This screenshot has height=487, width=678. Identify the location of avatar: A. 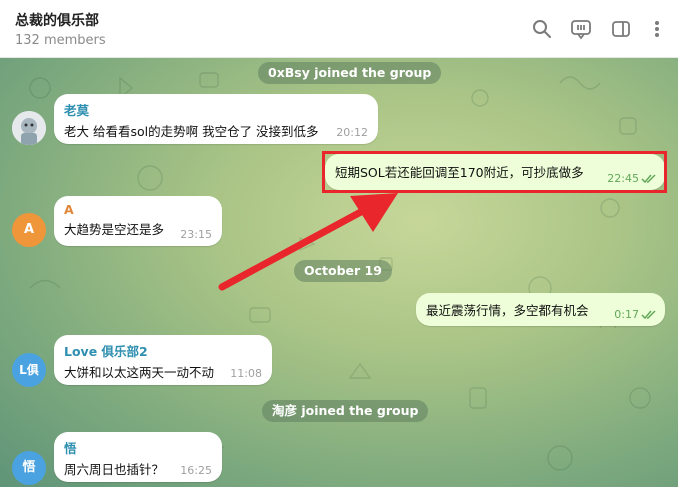
(29, 230).